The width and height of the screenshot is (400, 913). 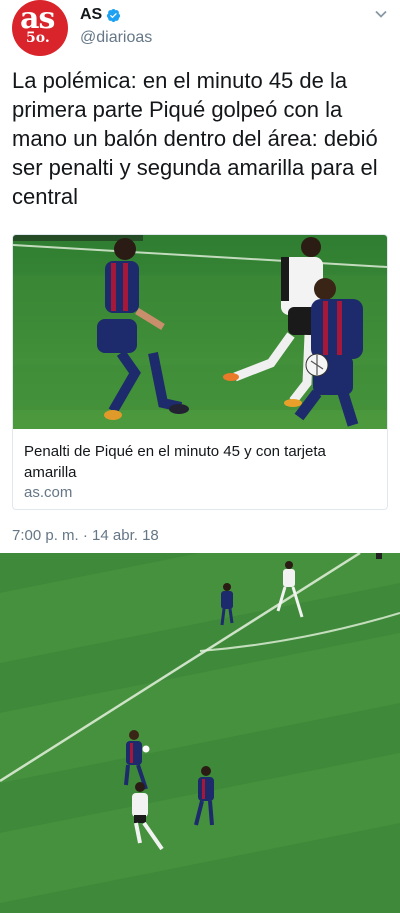 I want to click on tweet-timestamp: 7:00 p. m. · 14 abr. 18, so click(x=85, y=535).